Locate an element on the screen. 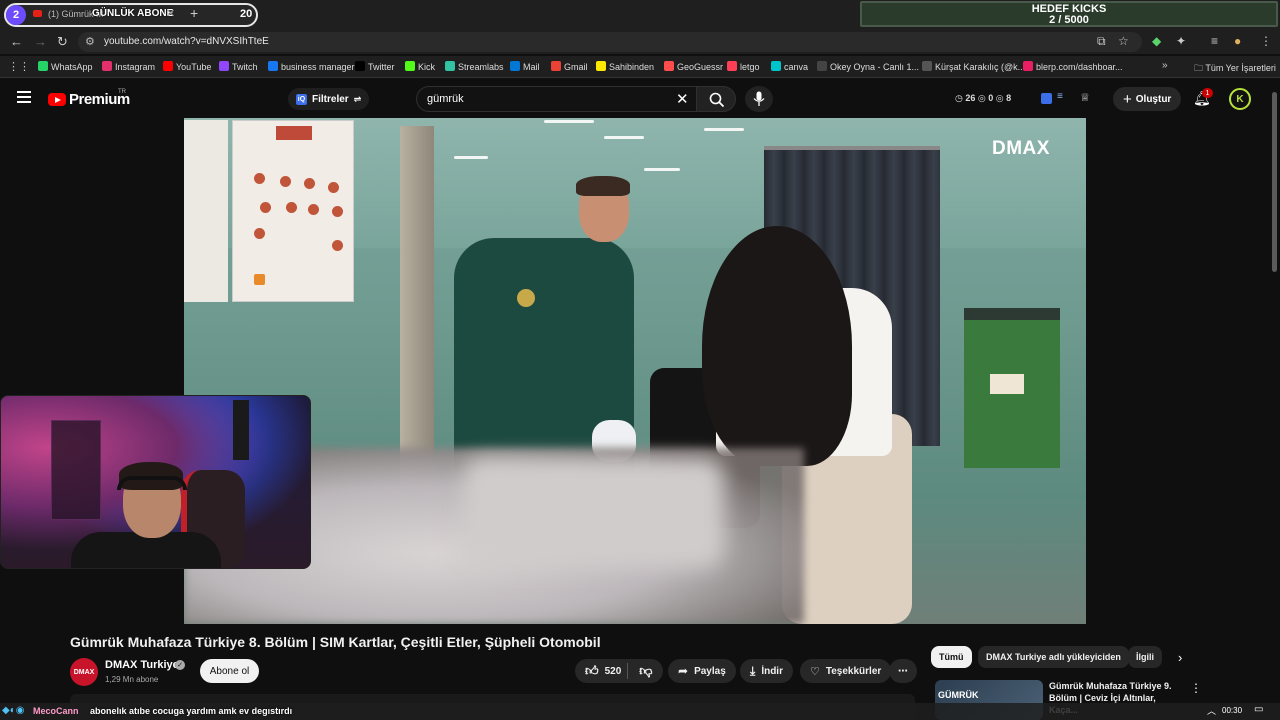  list-extension-icon: ≡ is located at coordinates (1060, 96).